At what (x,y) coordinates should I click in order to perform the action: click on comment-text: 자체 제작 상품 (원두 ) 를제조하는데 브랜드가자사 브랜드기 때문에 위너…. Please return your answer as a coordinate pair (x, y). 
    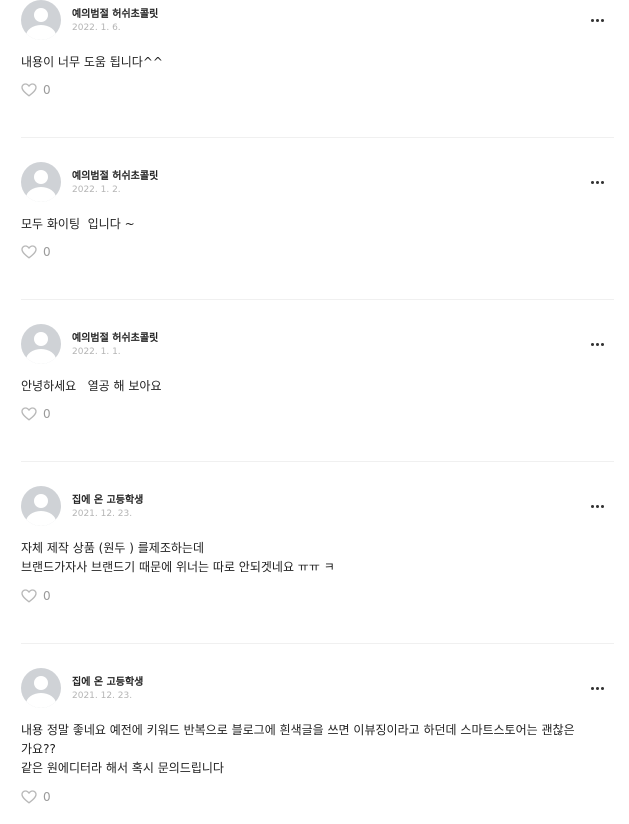
    Looking at the image, I should click on (319, 558).